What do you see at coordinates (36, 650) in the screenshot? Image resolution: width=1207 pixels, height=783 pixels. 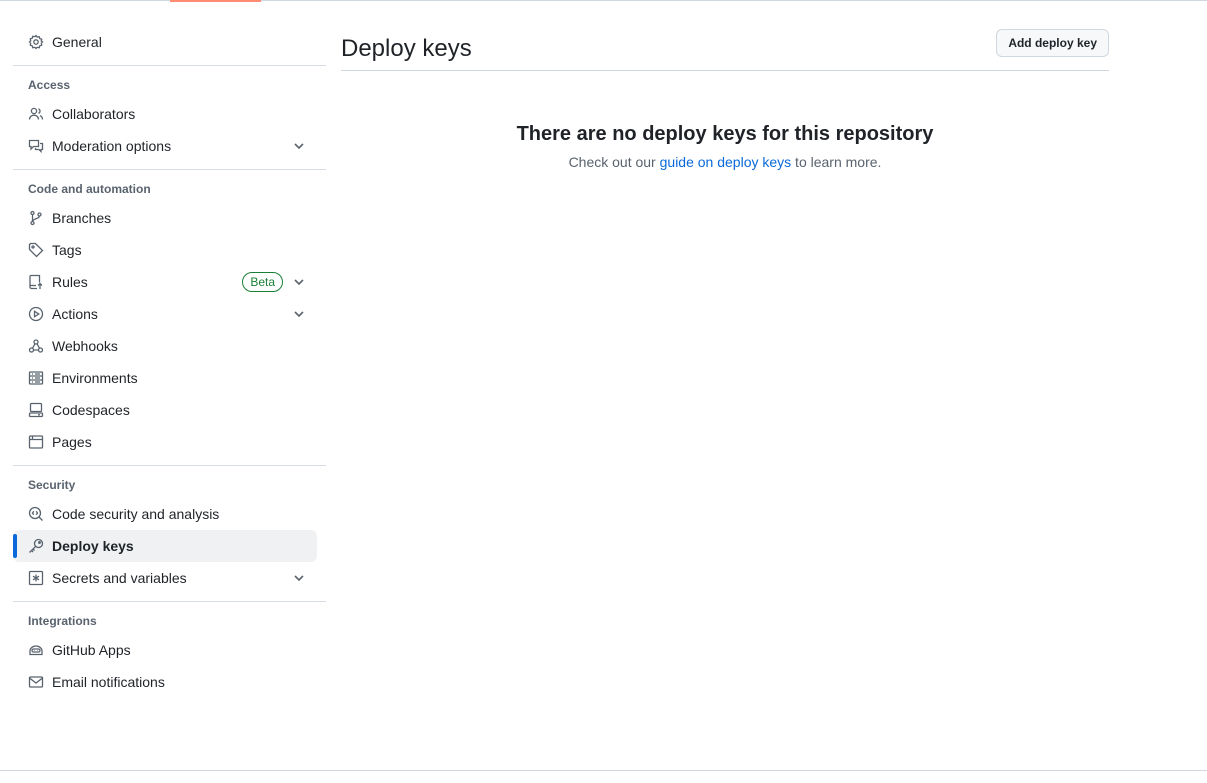 I see `hubot-icon` at bounding box center [36, 650].